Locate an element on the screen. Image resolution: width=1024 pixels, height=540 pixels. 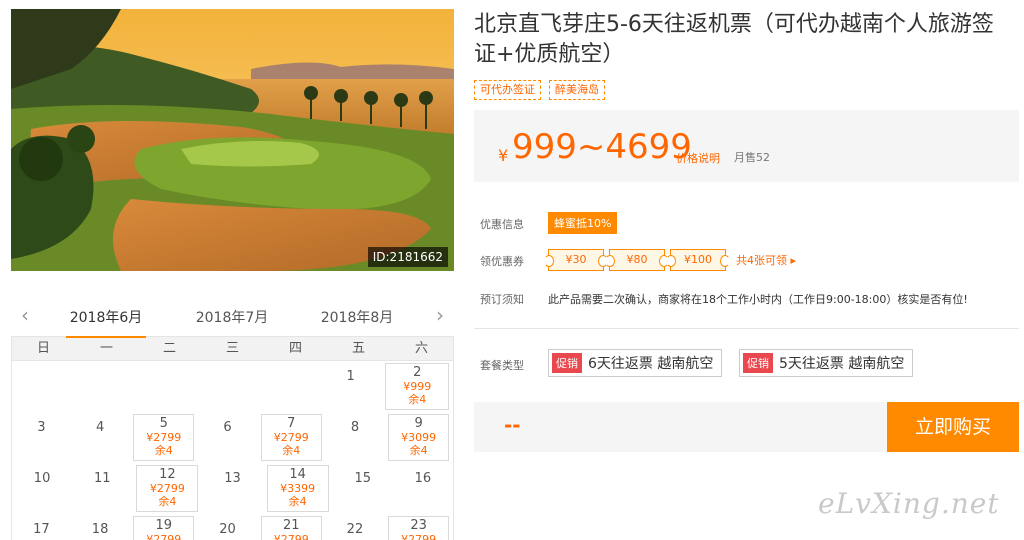
weekday-thu: 四 is located at coordinates (295, 348).